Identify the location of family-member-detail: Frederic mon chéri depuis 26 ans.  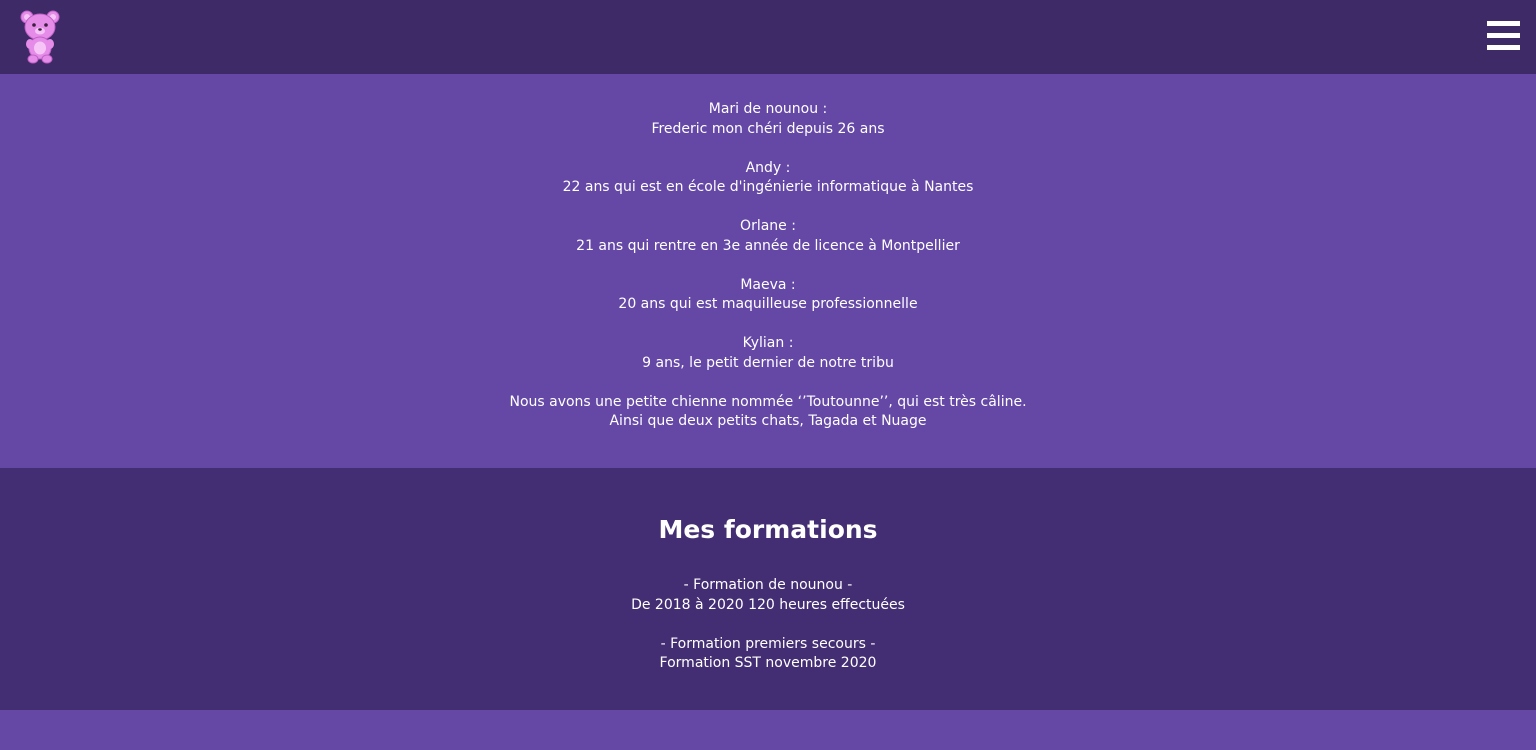
(768, 128).